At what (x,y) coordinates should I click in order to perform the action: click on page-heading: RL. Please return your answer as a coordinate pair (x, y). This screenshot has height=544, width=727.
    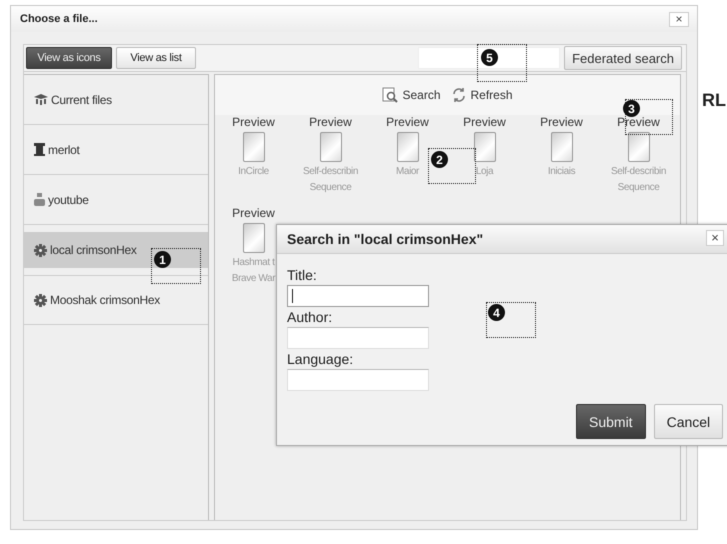
    Looking at the image, I should click on (714, 100).